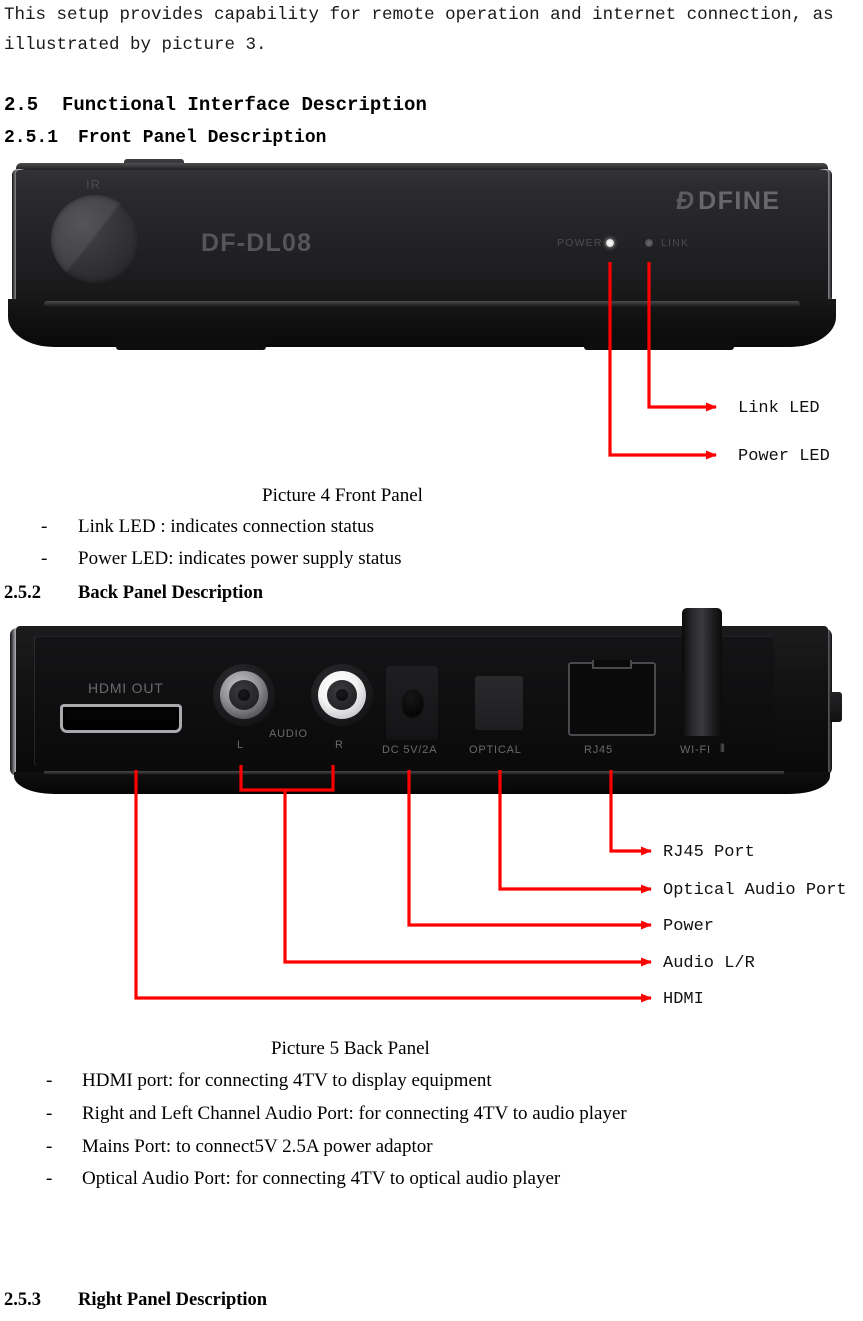 This screenshot has width=863, height=1321. I want to click on audio-left-label: L, so click(240, 745).